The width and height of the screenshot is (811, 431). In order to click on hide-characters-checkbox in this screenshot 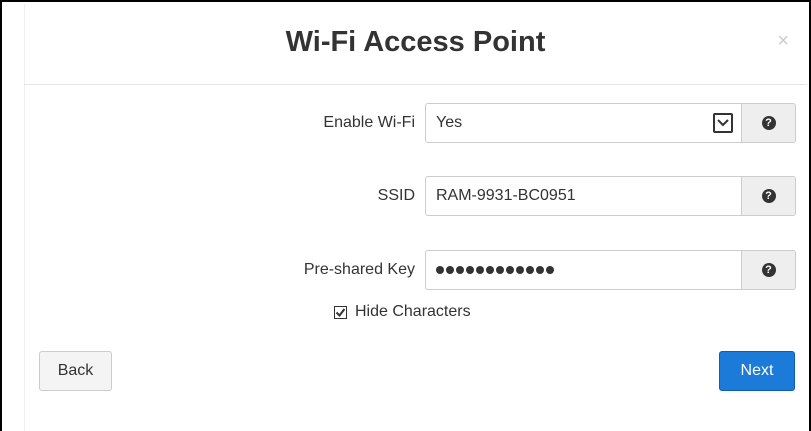, I will do `click(340, 312)`.